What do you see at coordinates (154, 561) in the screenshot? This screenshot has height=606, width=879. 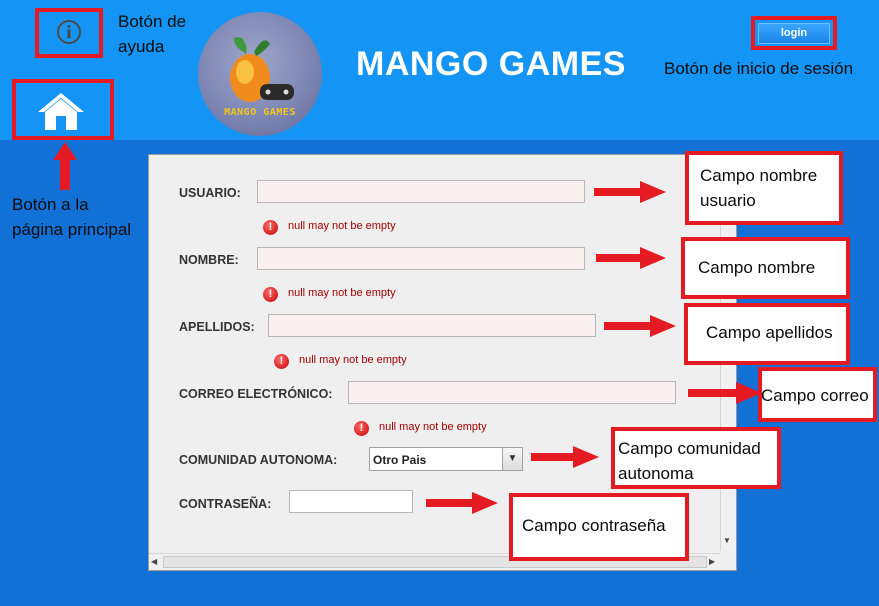 I see `scroll-left-icon: ◀` at bounding box center [154, 561].